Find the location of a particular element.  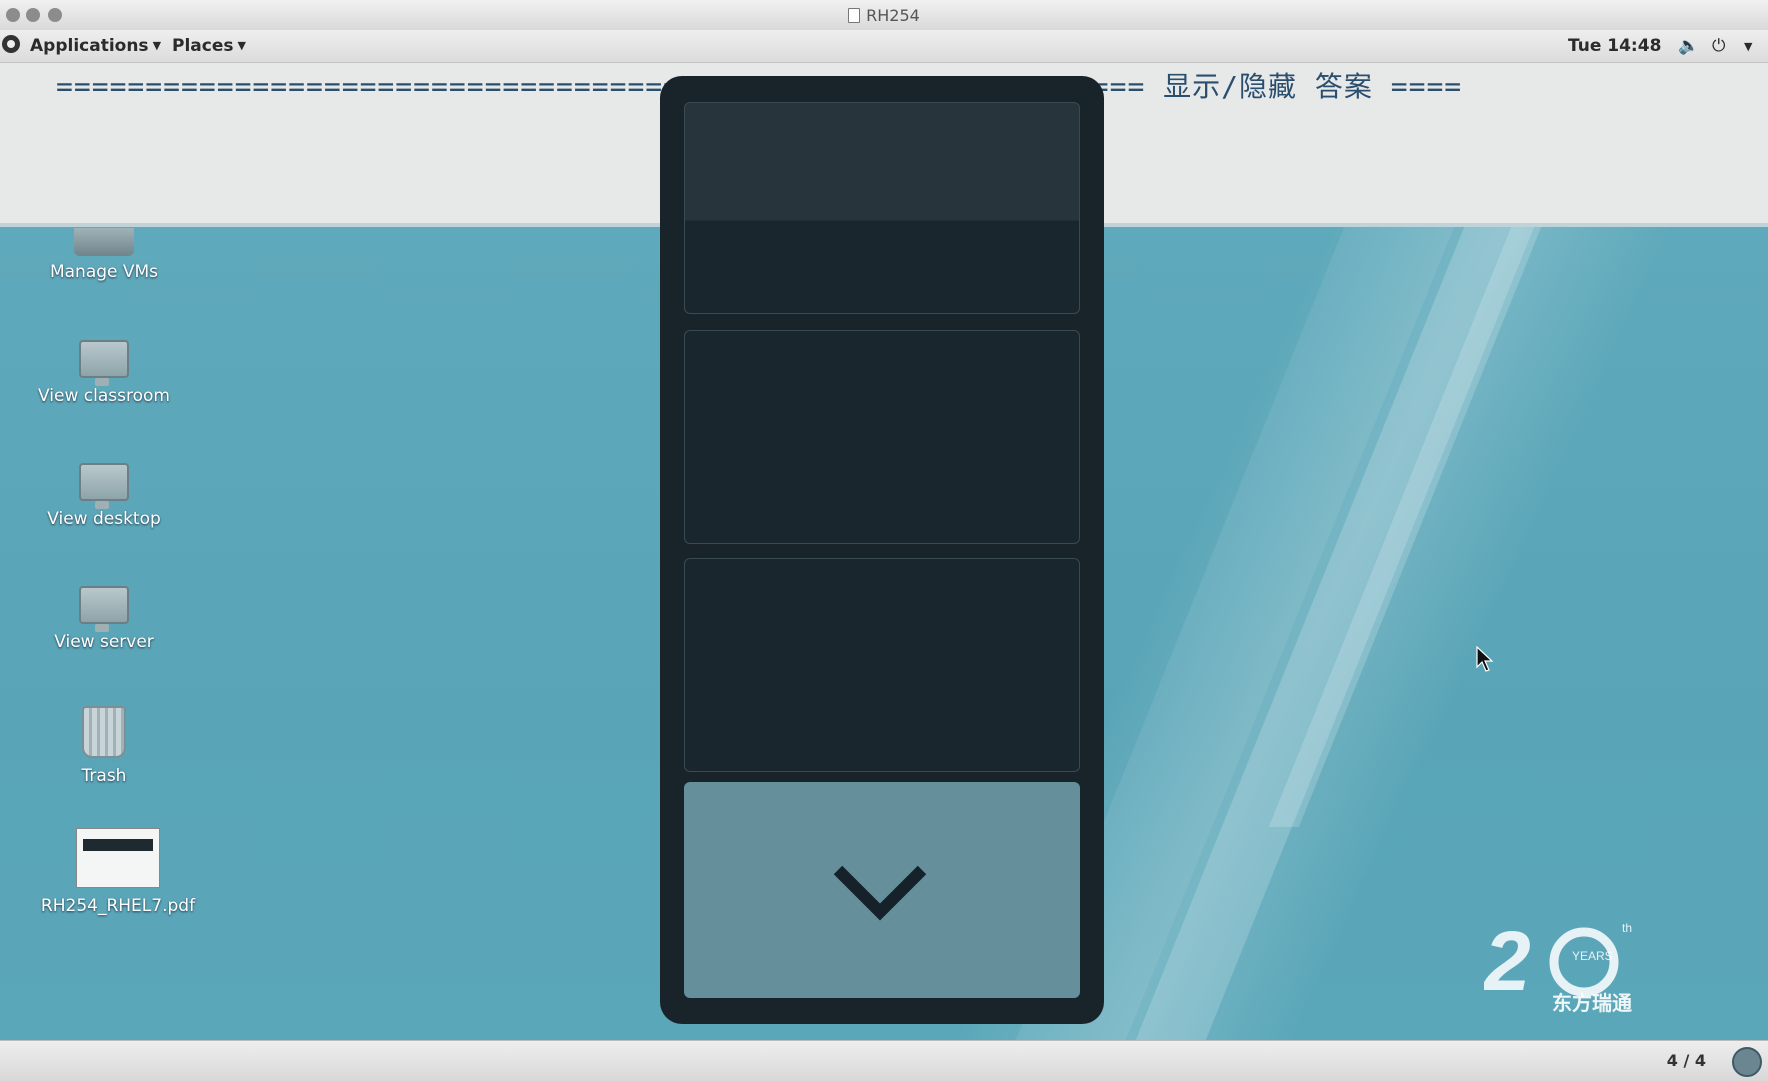

volume-icon: 🔈 is located at coordinates (1688, 46).